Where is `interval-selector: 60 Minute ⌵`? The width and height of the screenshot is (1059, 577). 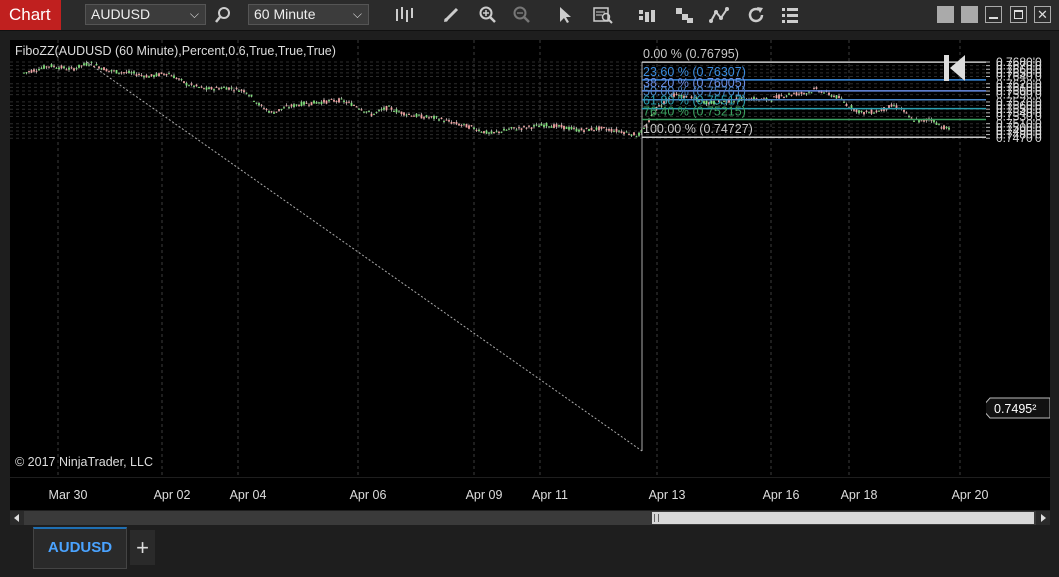
interval-selector: 60 Minute ⌵ is located at coordinates (308, 14).